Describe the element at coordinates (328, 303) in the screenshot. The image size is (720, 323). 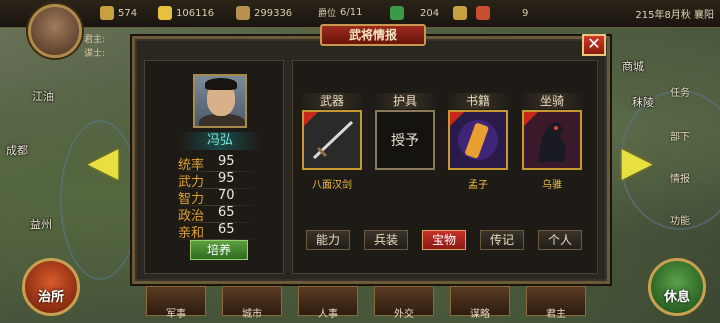
I see `personnel-button: 人事` at that location.